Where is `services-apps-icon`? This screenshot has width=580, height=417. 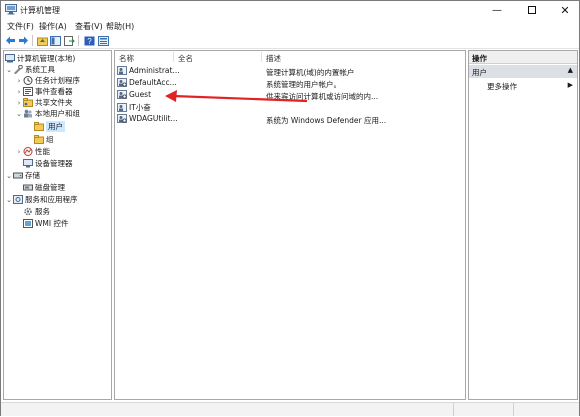
services-apps-icon is located at coordinates (18, 199).